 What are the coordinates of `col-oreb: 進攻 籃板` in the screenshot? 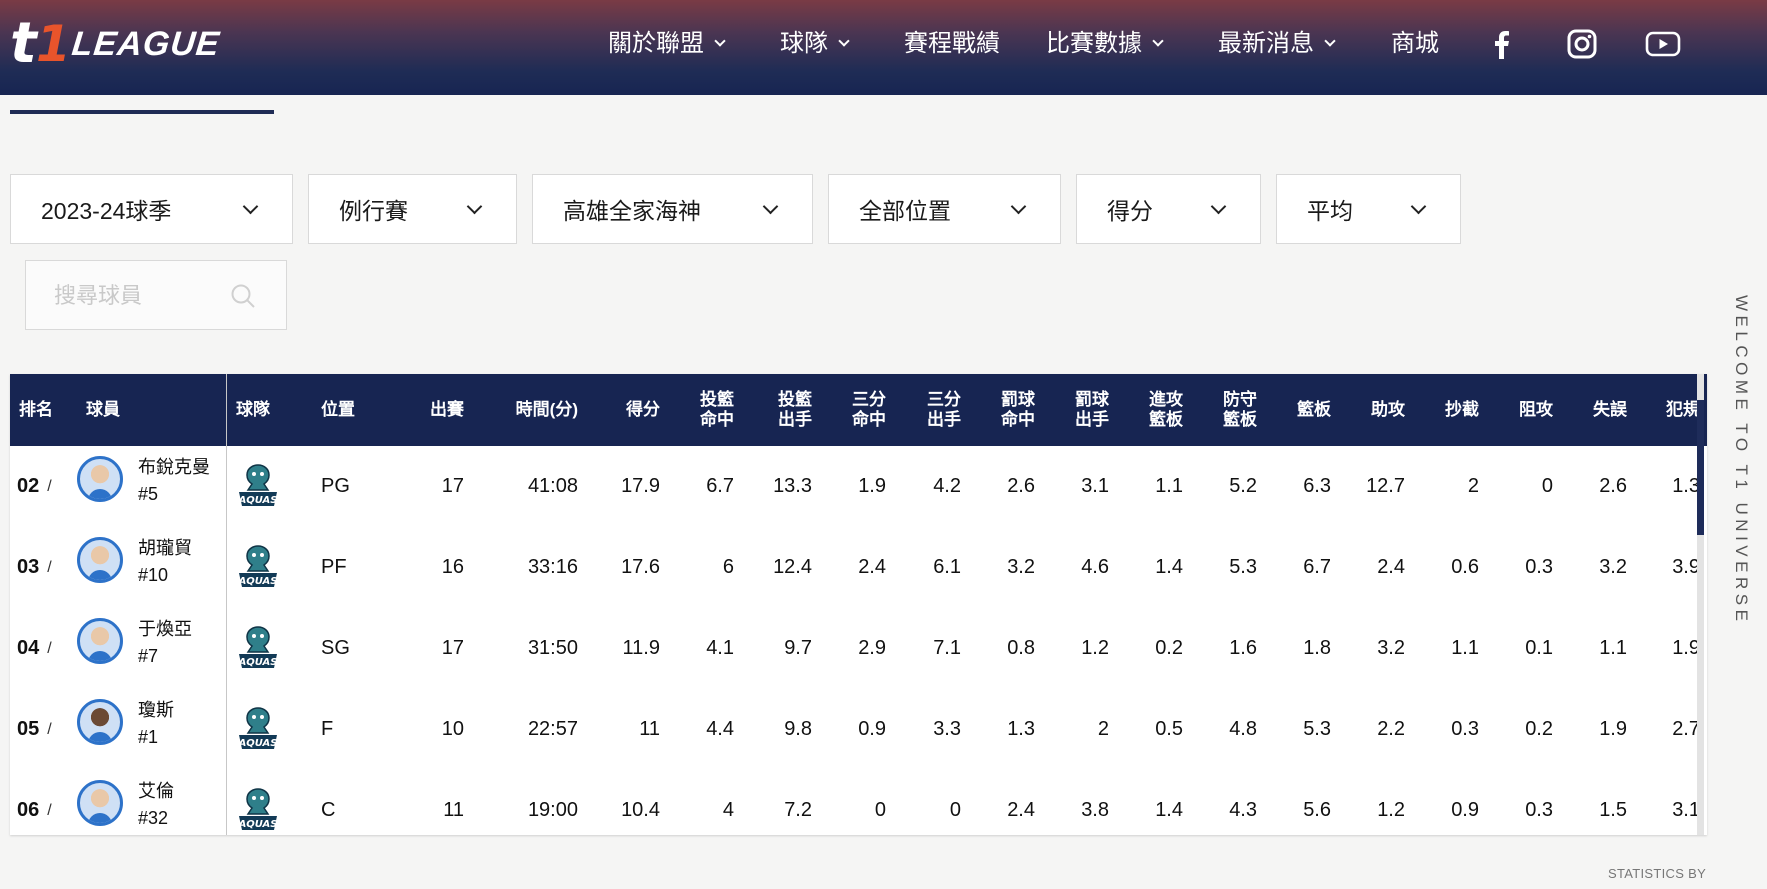 It's located at (1146, 410).